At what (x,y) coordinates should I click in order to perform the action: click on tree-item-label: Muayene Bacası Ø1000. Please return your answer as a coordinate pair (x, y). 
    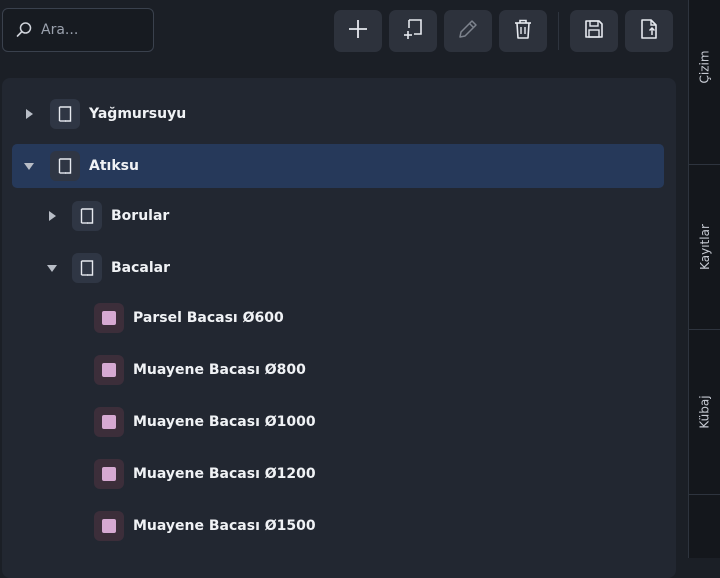
    Looking at the image, I should click on (224, 422).